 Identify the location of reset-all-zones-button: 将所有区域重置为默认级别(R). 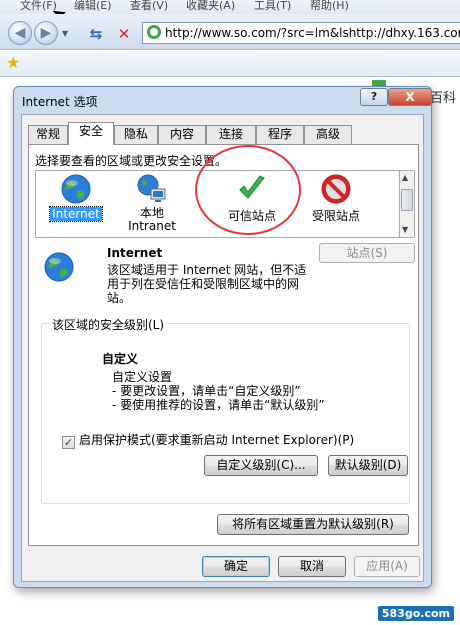
(313, 524).